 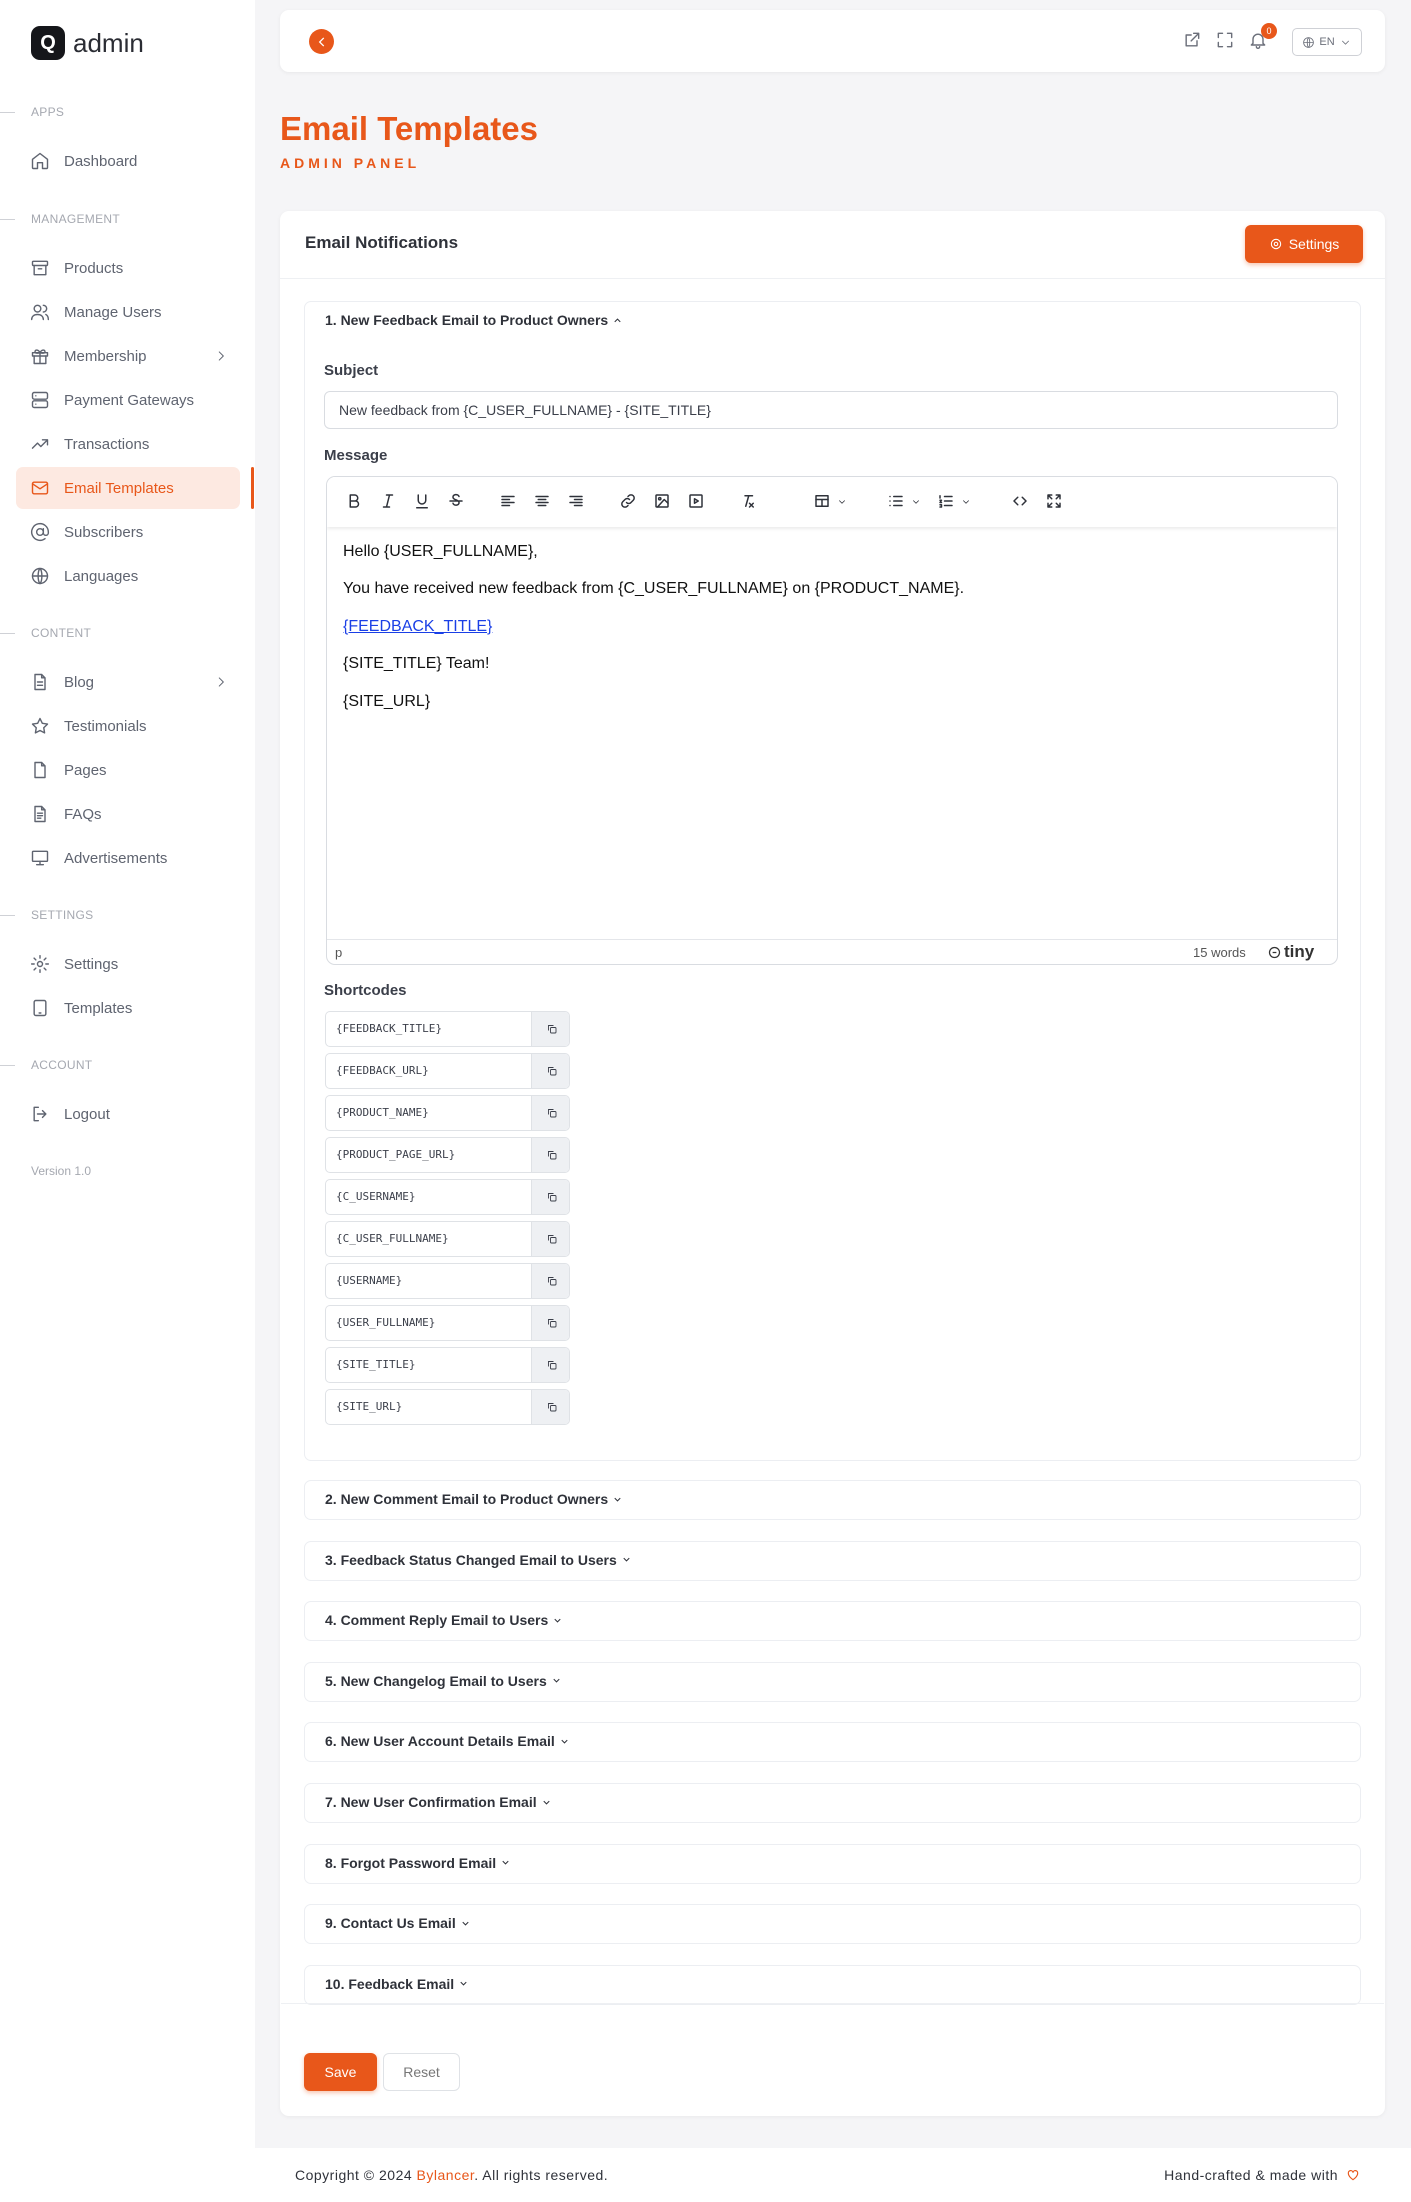 I want to click on settings-button: Settings, so click(x=1304, y=244).